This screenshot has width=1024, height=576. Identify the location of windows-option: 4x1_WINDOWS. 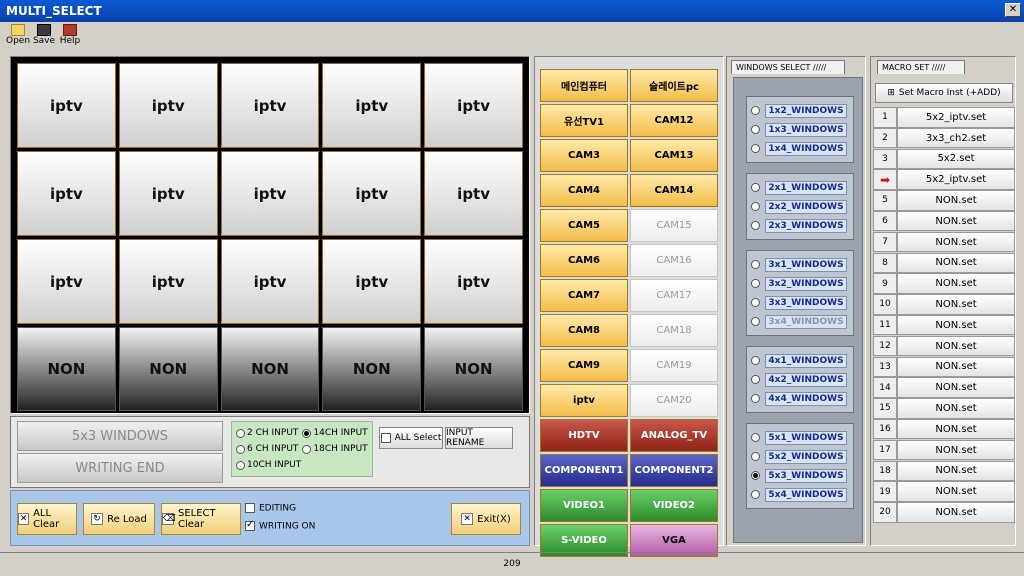
(799, 360).